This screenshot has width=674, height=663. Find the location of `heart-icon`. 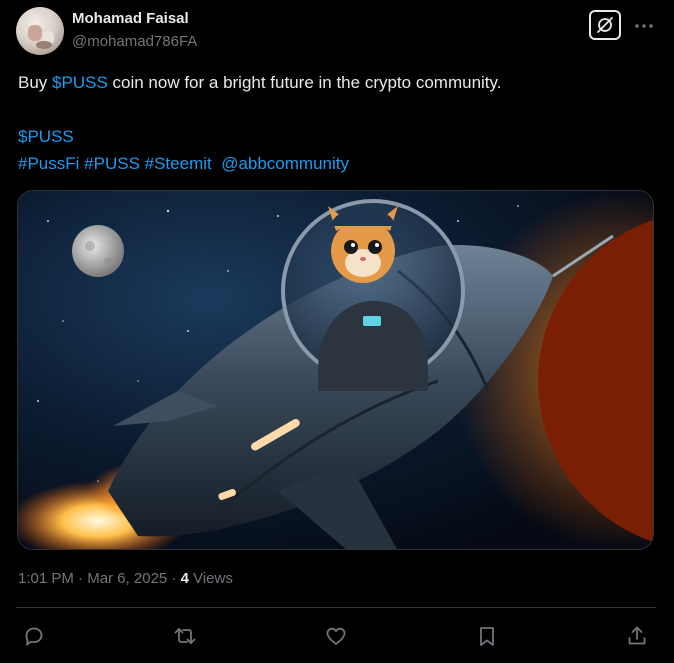

heart-icon is located at coordinates (336, 636).